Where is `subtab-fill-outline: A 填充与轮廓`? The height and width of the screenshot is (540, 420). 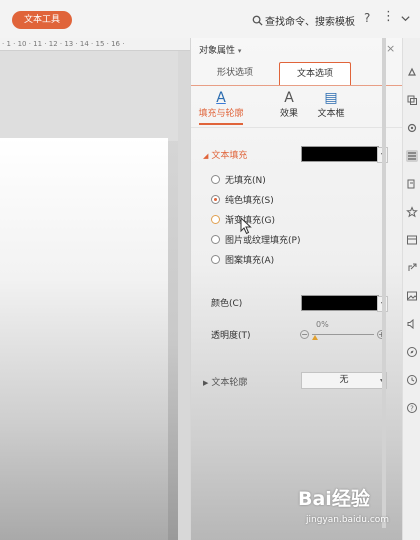
subtab-fill-outline: A 填充与轮廓 is located at coordinates (221, 104).